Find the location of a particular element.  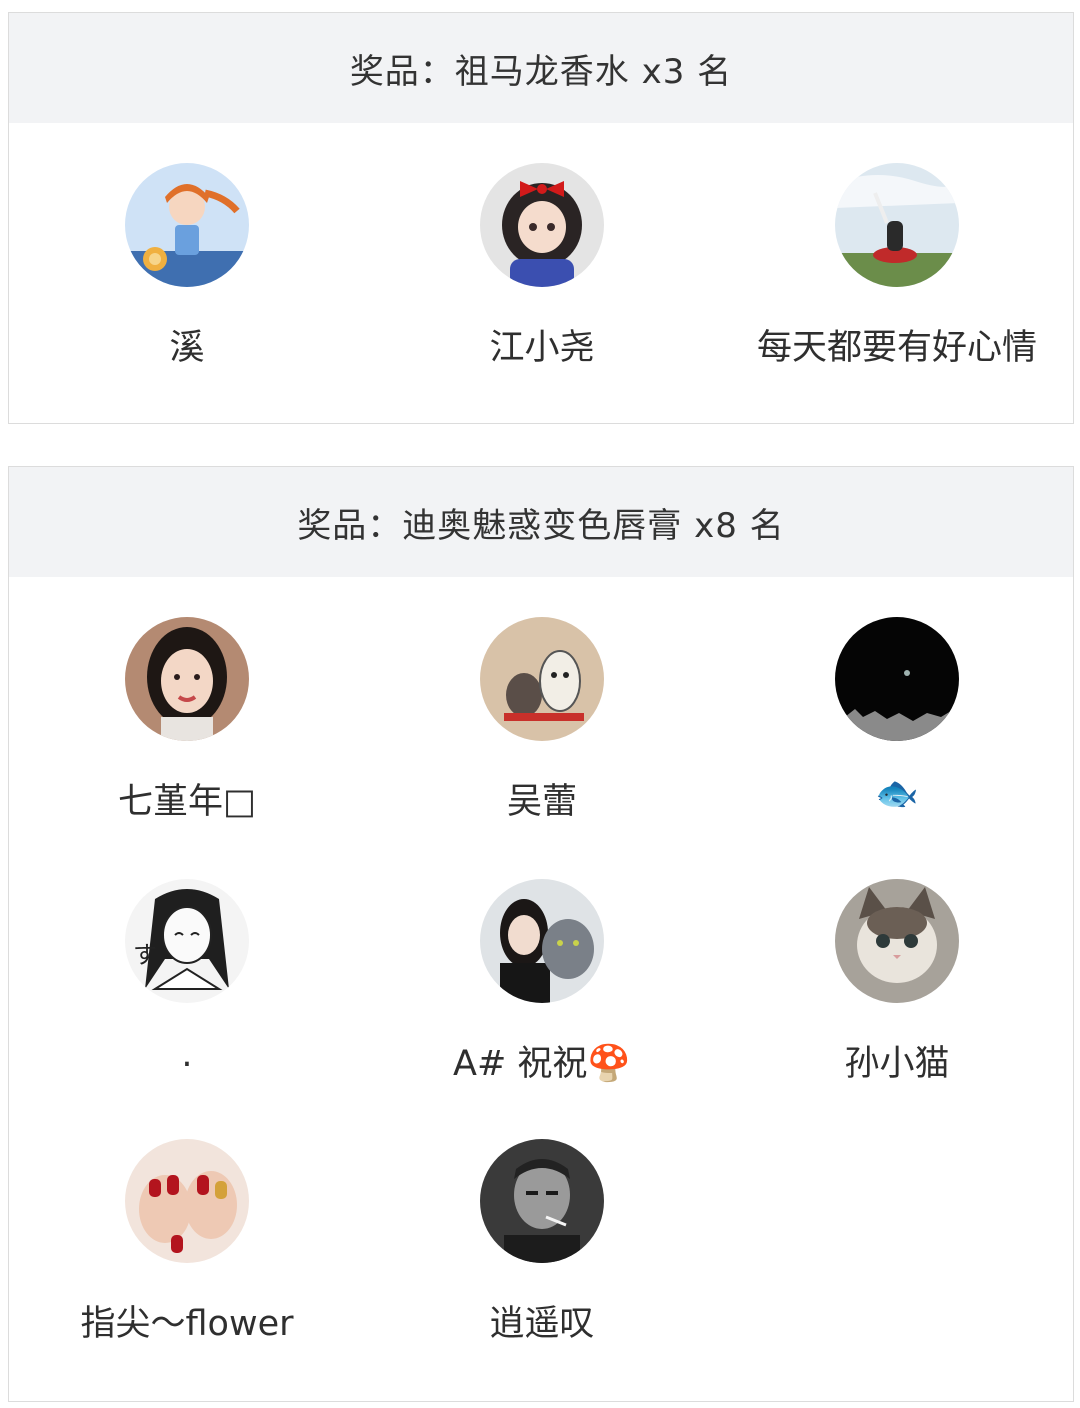

winner-name: 🐟 is located at coordinates (897, 794).